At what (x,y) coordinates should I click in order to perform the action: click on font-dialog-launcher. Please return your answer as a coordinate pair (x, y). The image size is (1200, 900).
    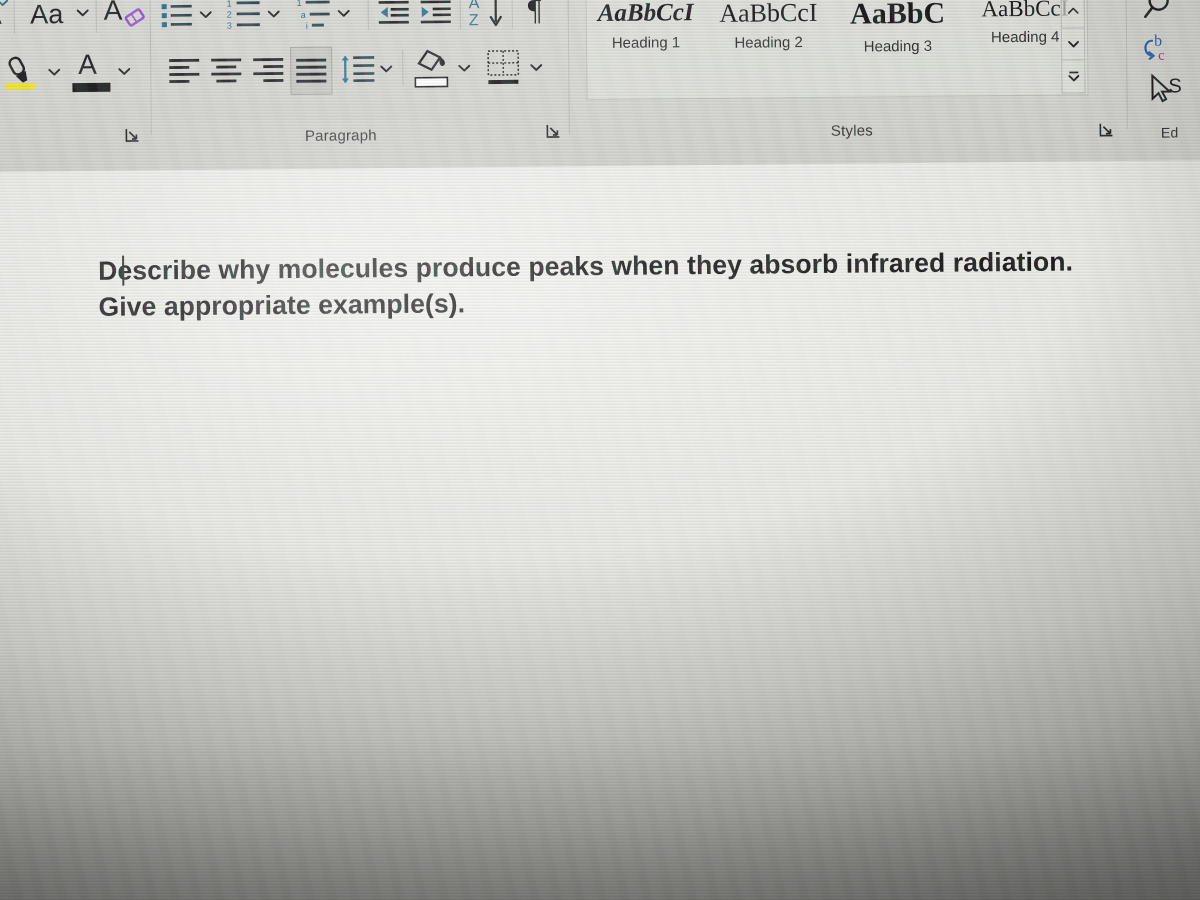
    Looking at the image, I should click on (132, 134).